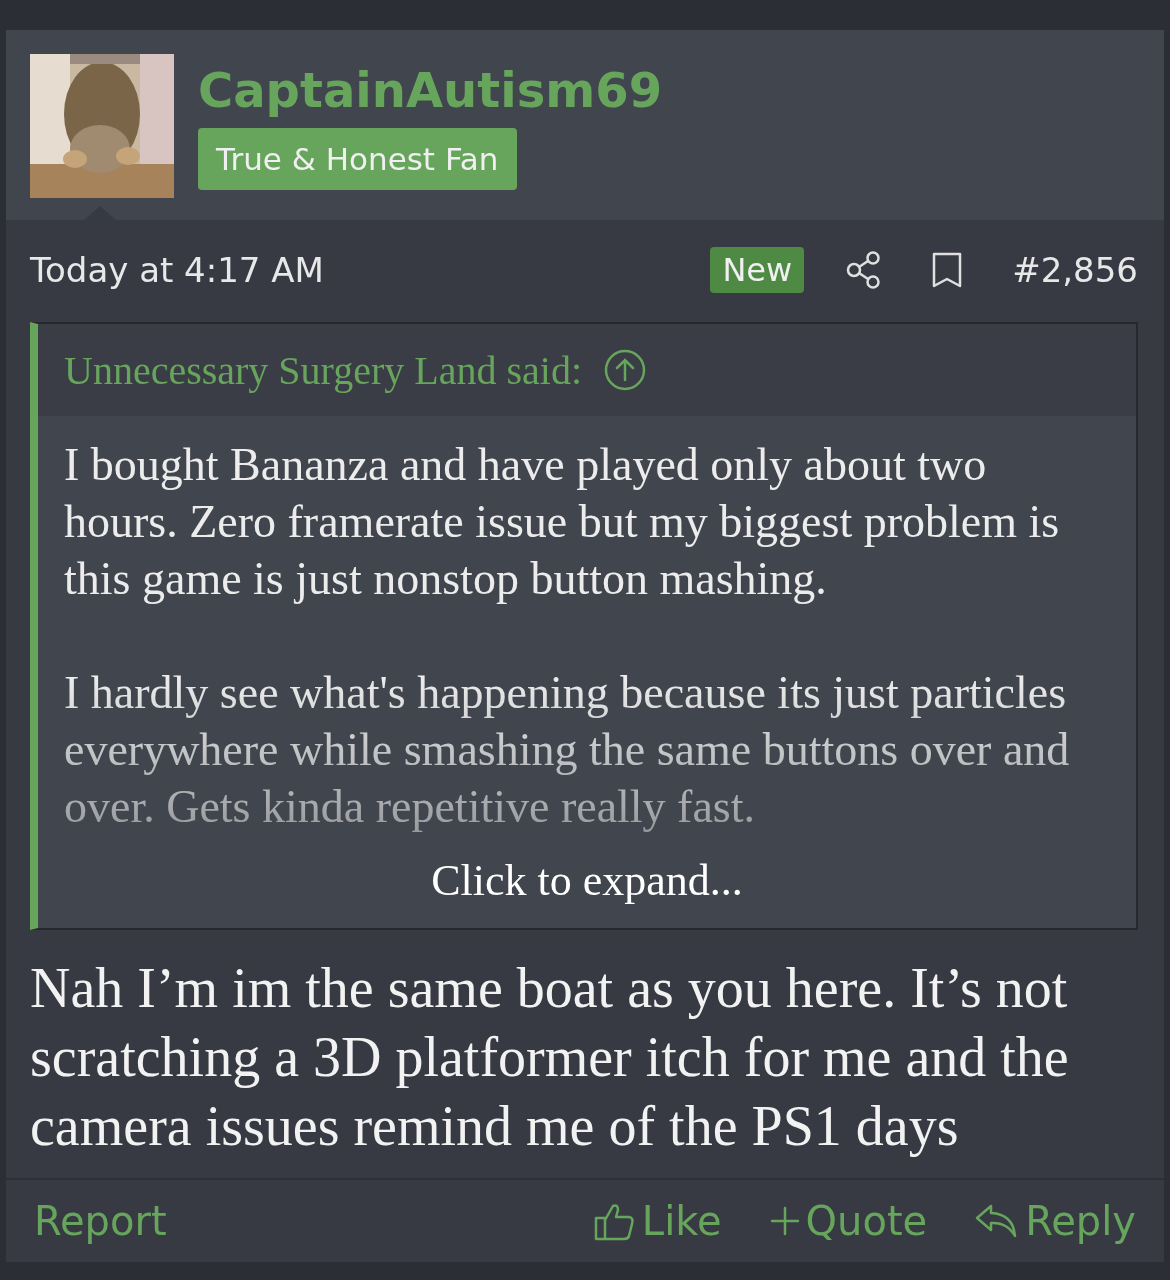  What do you see at coordinates (550, 1057) in the screenshot?
I see `post-text: Nah I’m im the same boat as you here. It’s not scratching a 3D platformer itch for me and the camera issues remind me of the PS1 days` at bounding box center [550, 1057].